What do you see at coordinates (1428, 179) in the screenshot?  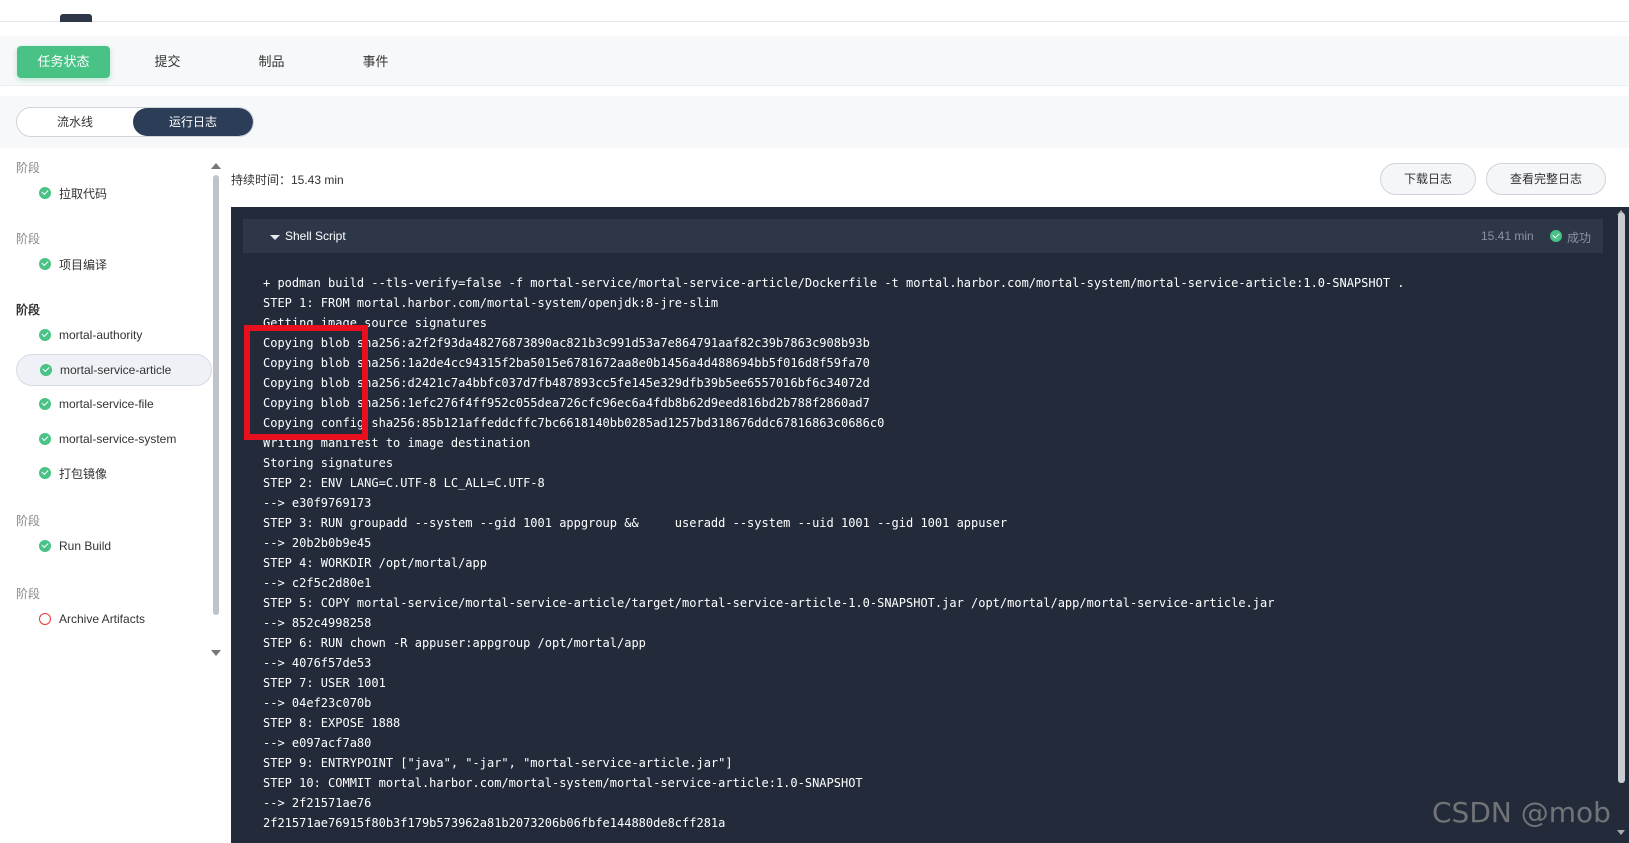 I see `download-log-button: 下载日志` at bounding box center [1428, 179].